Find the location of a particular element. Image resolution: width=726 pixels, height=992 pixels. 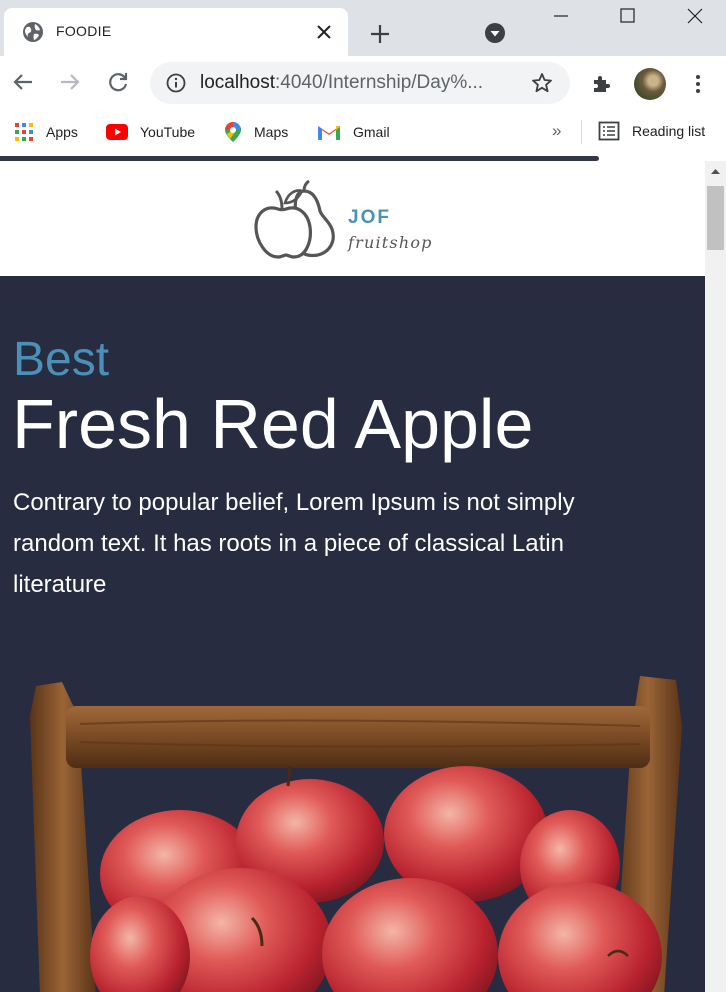

bookmark-star-icon is located at coordinates (542, 83).